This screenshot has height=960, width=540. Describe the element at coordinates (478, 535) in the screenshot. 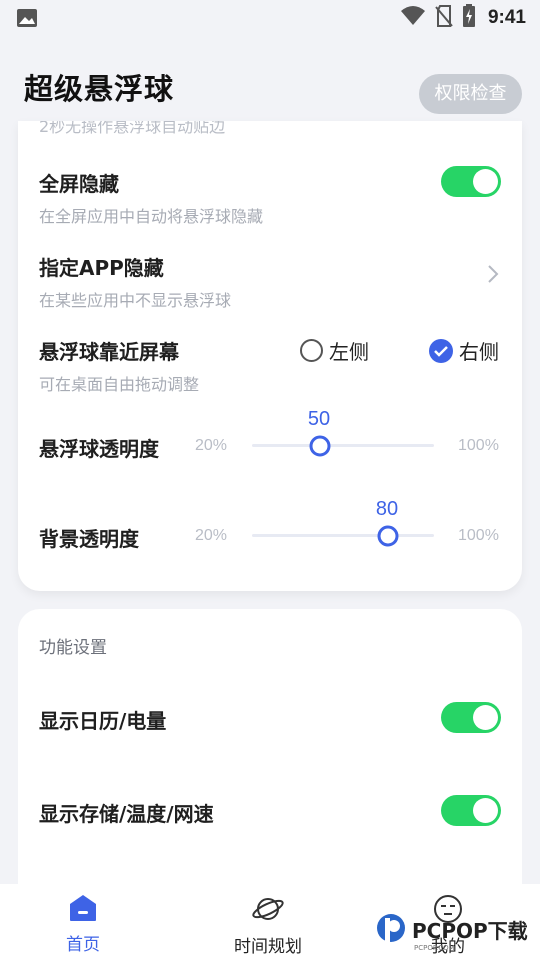

I see `bg-opacity-max: 100%` at that location.